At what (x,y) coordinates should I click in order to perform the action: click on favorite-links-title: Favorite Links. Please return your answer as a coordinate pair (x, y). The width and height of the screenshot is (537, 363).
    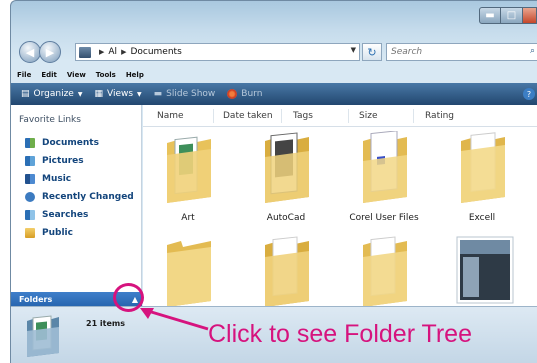
    Looking at the image, I should click on (50, 120).